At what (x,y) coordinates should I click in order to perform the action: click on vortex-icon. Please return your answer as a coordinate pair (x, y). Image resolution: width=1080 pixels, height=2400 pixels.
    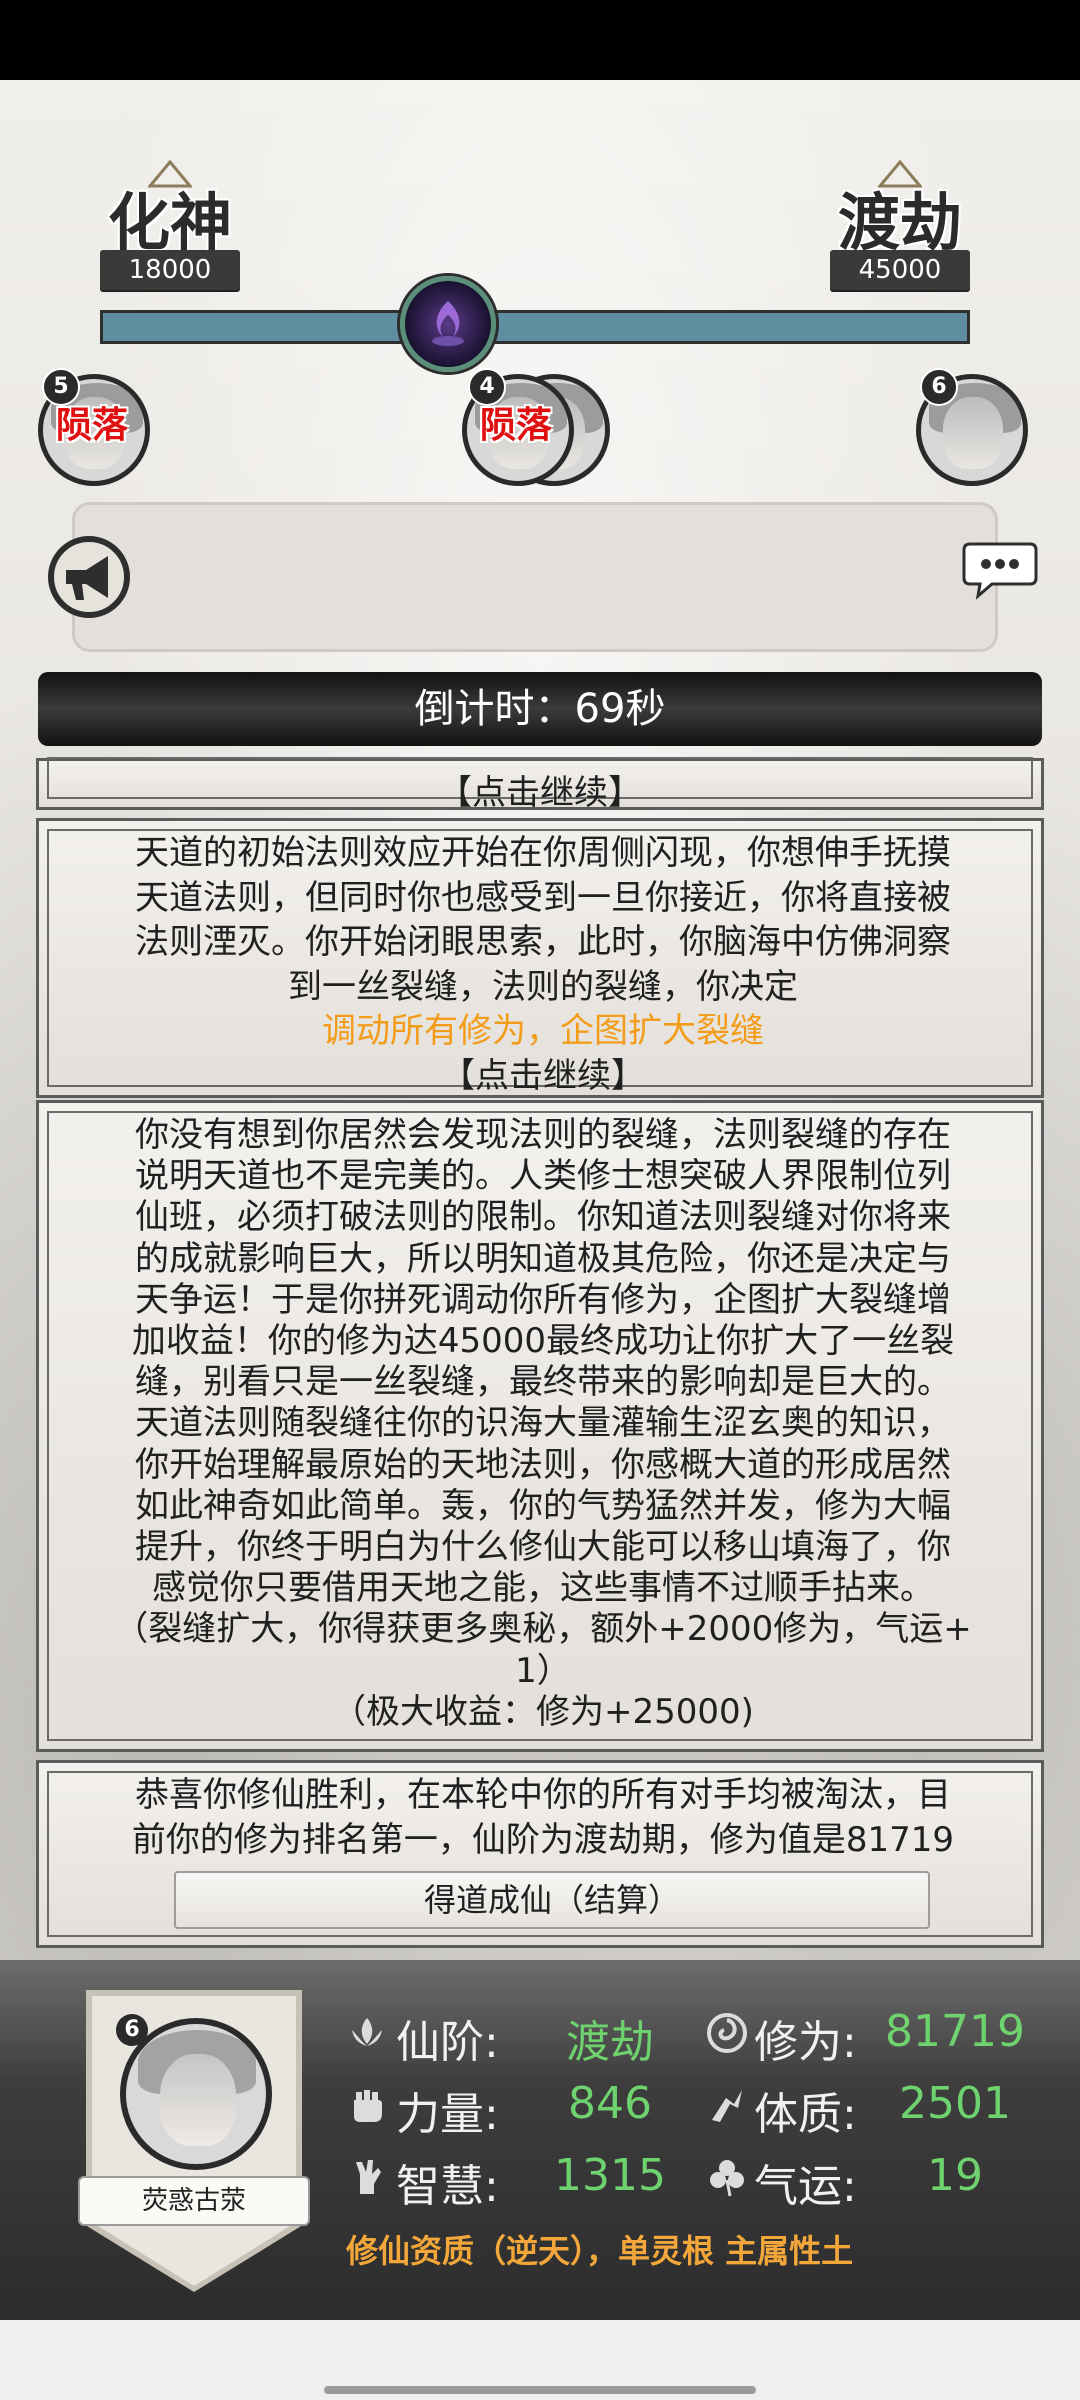
    Looking at the image, I should click on (448, 323).